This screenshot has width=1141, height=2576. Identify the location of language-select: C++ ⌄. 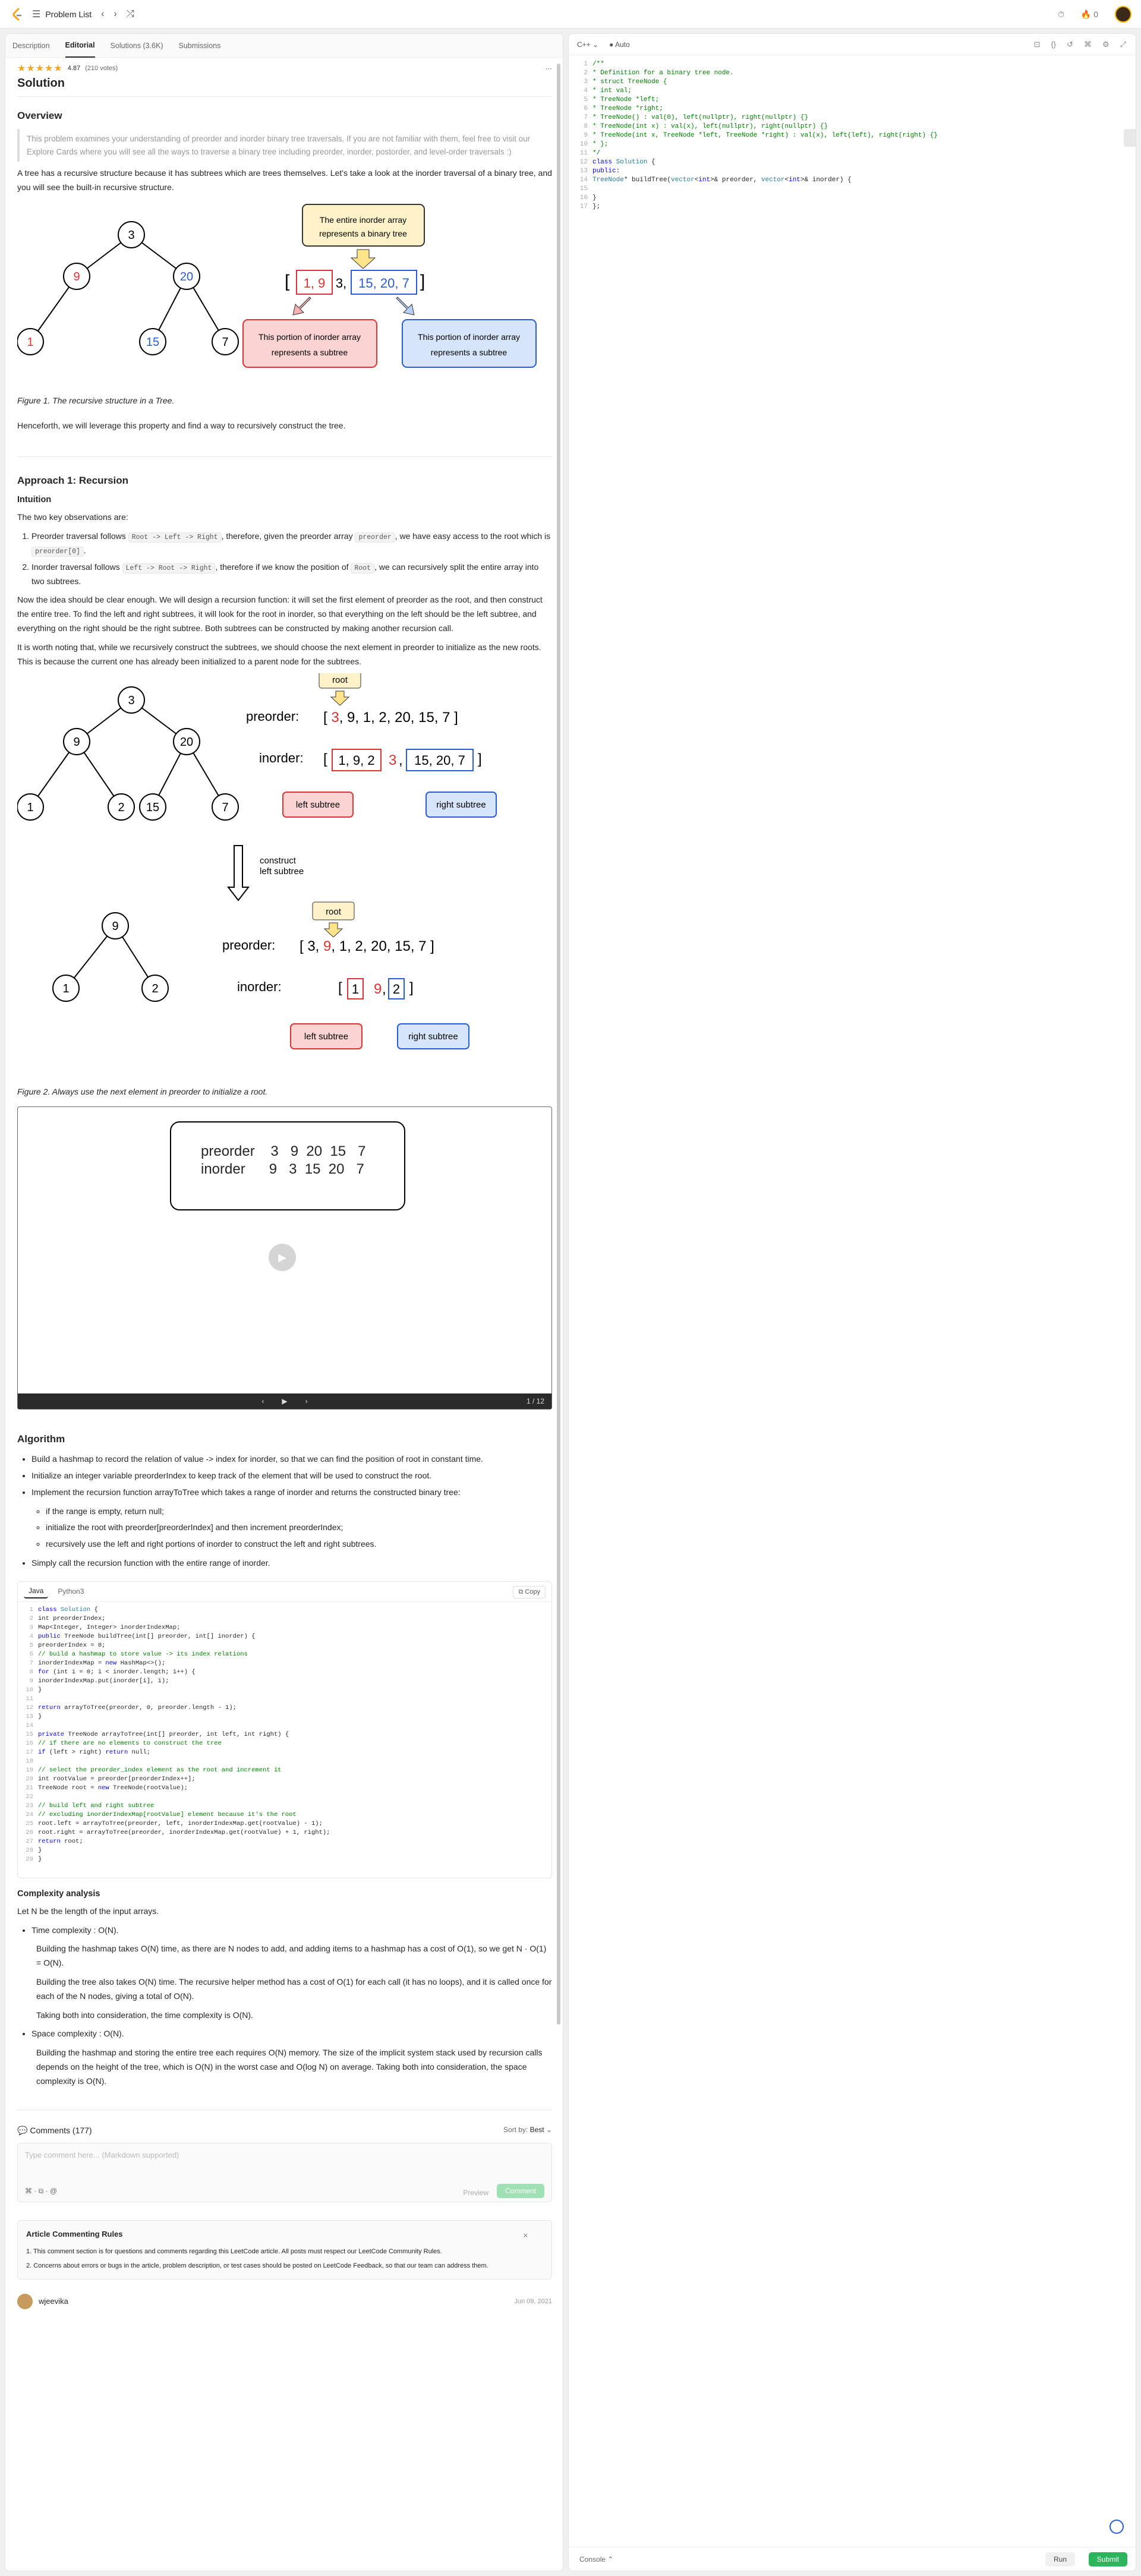
(587, 45).